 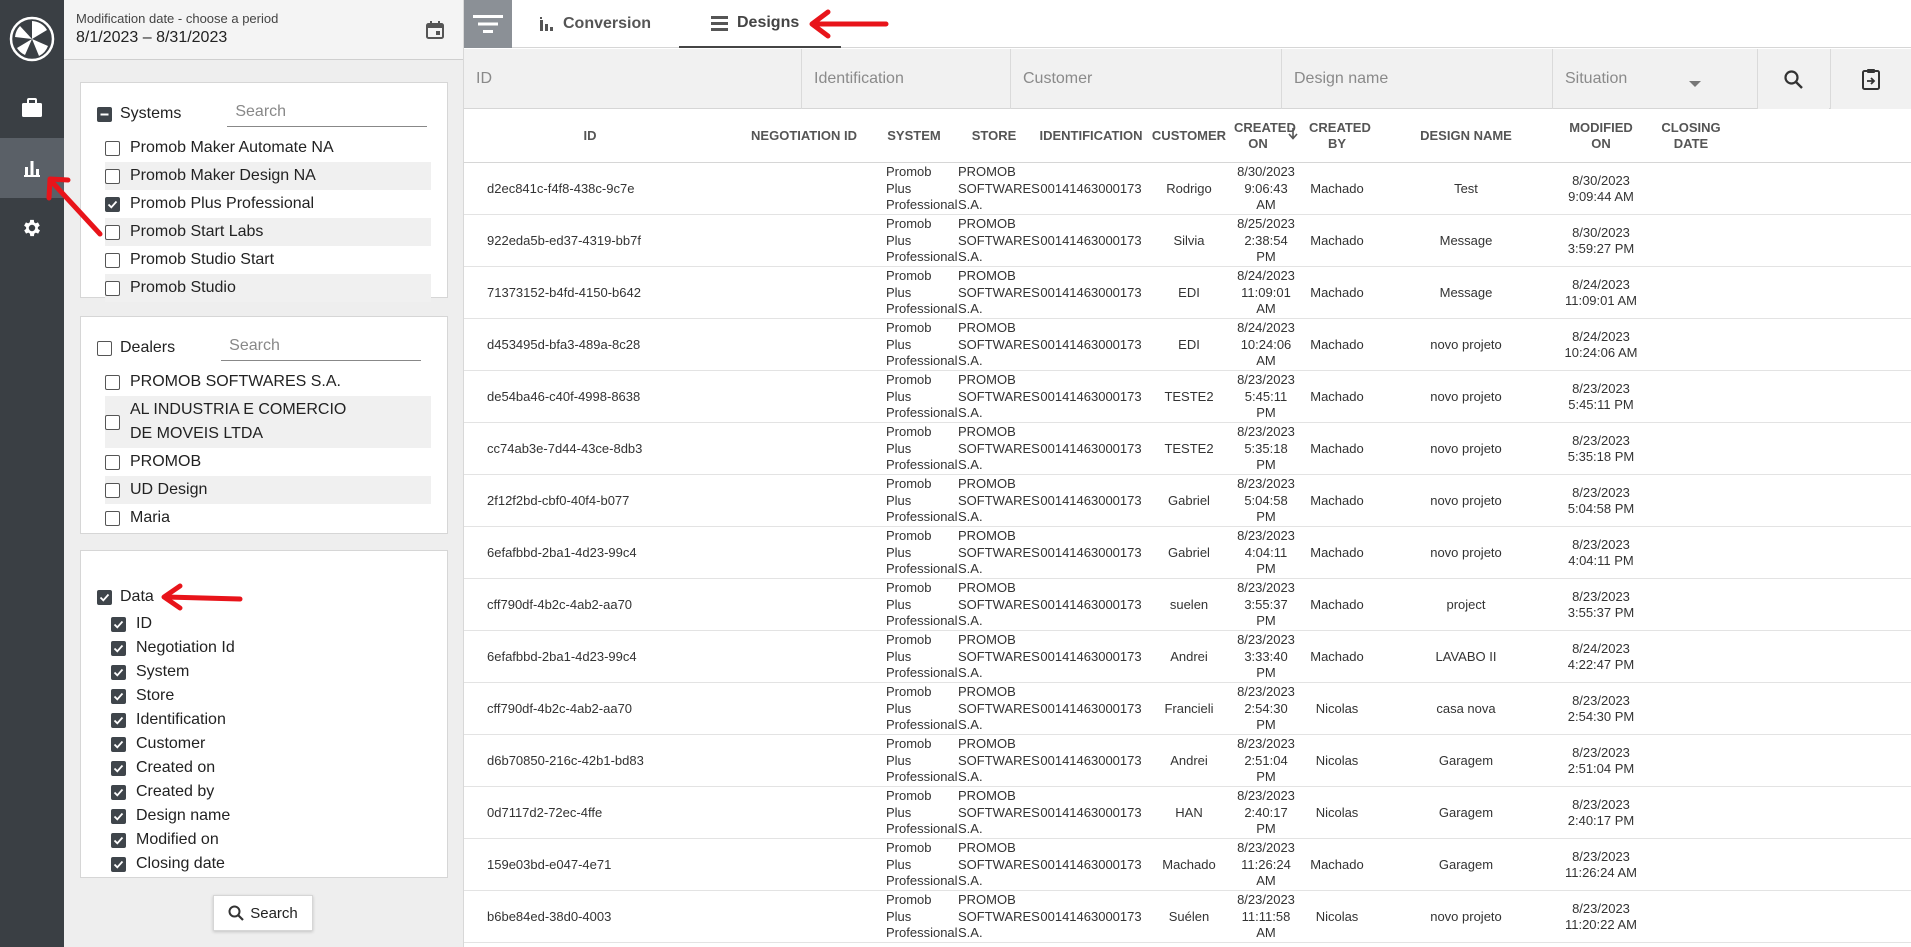 I want to click on situation-select: Situation, so click(x=1637, y=79).